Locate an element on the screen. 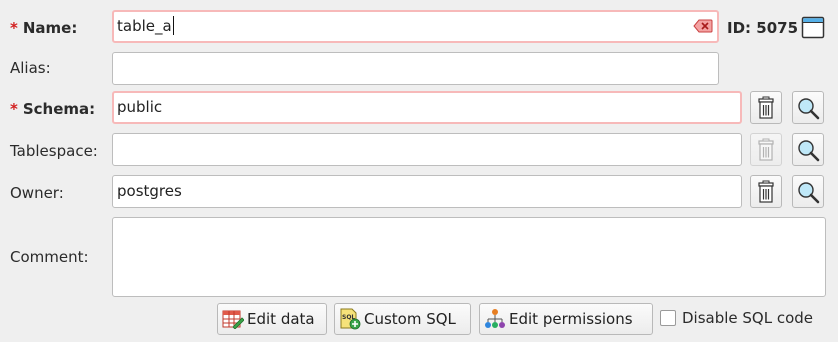 The height and width of the screenshot is (342, 838). schema-search-button is located at coordinates (808, 107).